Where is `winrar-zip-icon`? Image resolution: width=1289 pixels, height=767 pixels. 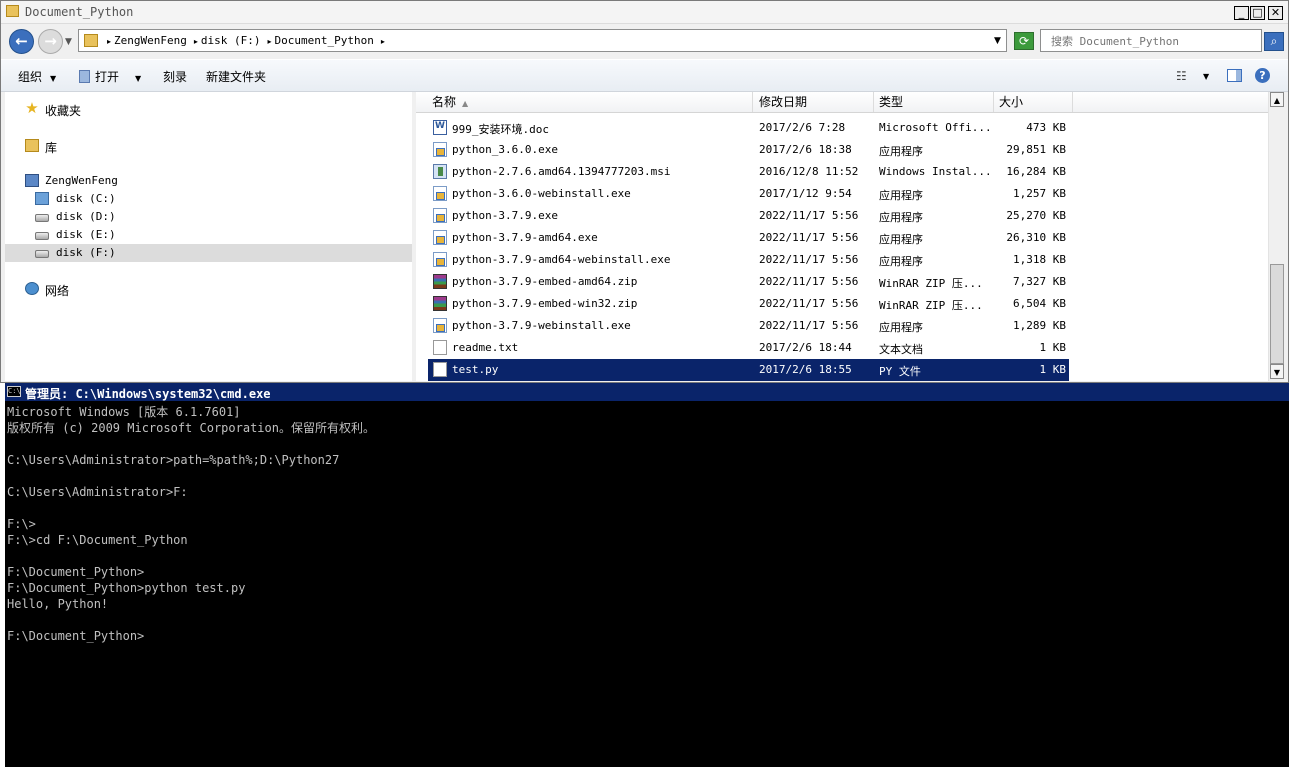 winrar-zip-icon is located at coordinates (440, 303).